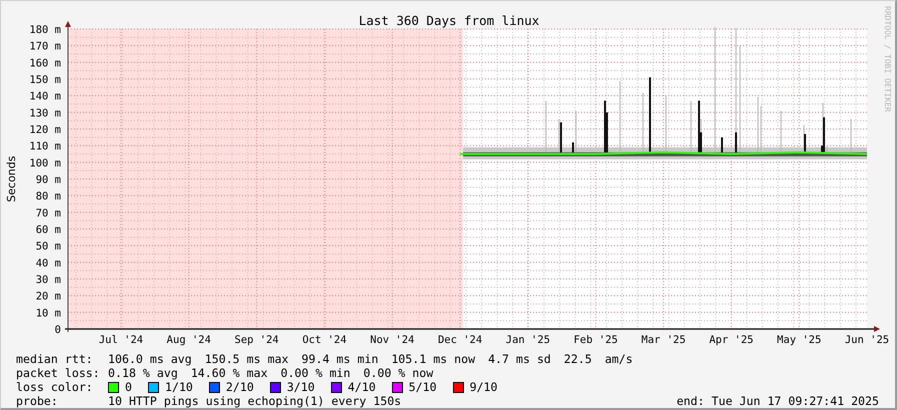  I want to click on legend-item-label: 2/10, so click(240, 387).